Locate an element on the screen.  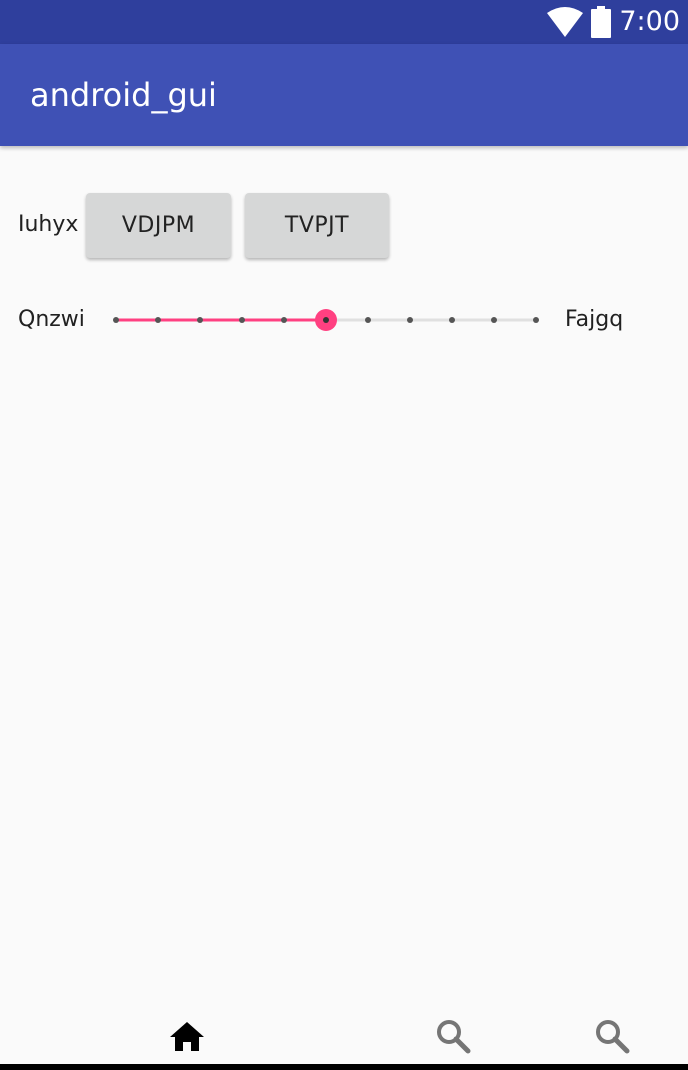
seekbar is located at coordinates (325, 320).